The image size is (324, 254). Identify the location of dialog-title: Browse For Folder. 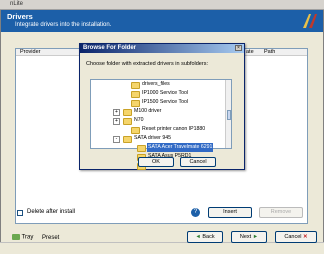
(110, 48).